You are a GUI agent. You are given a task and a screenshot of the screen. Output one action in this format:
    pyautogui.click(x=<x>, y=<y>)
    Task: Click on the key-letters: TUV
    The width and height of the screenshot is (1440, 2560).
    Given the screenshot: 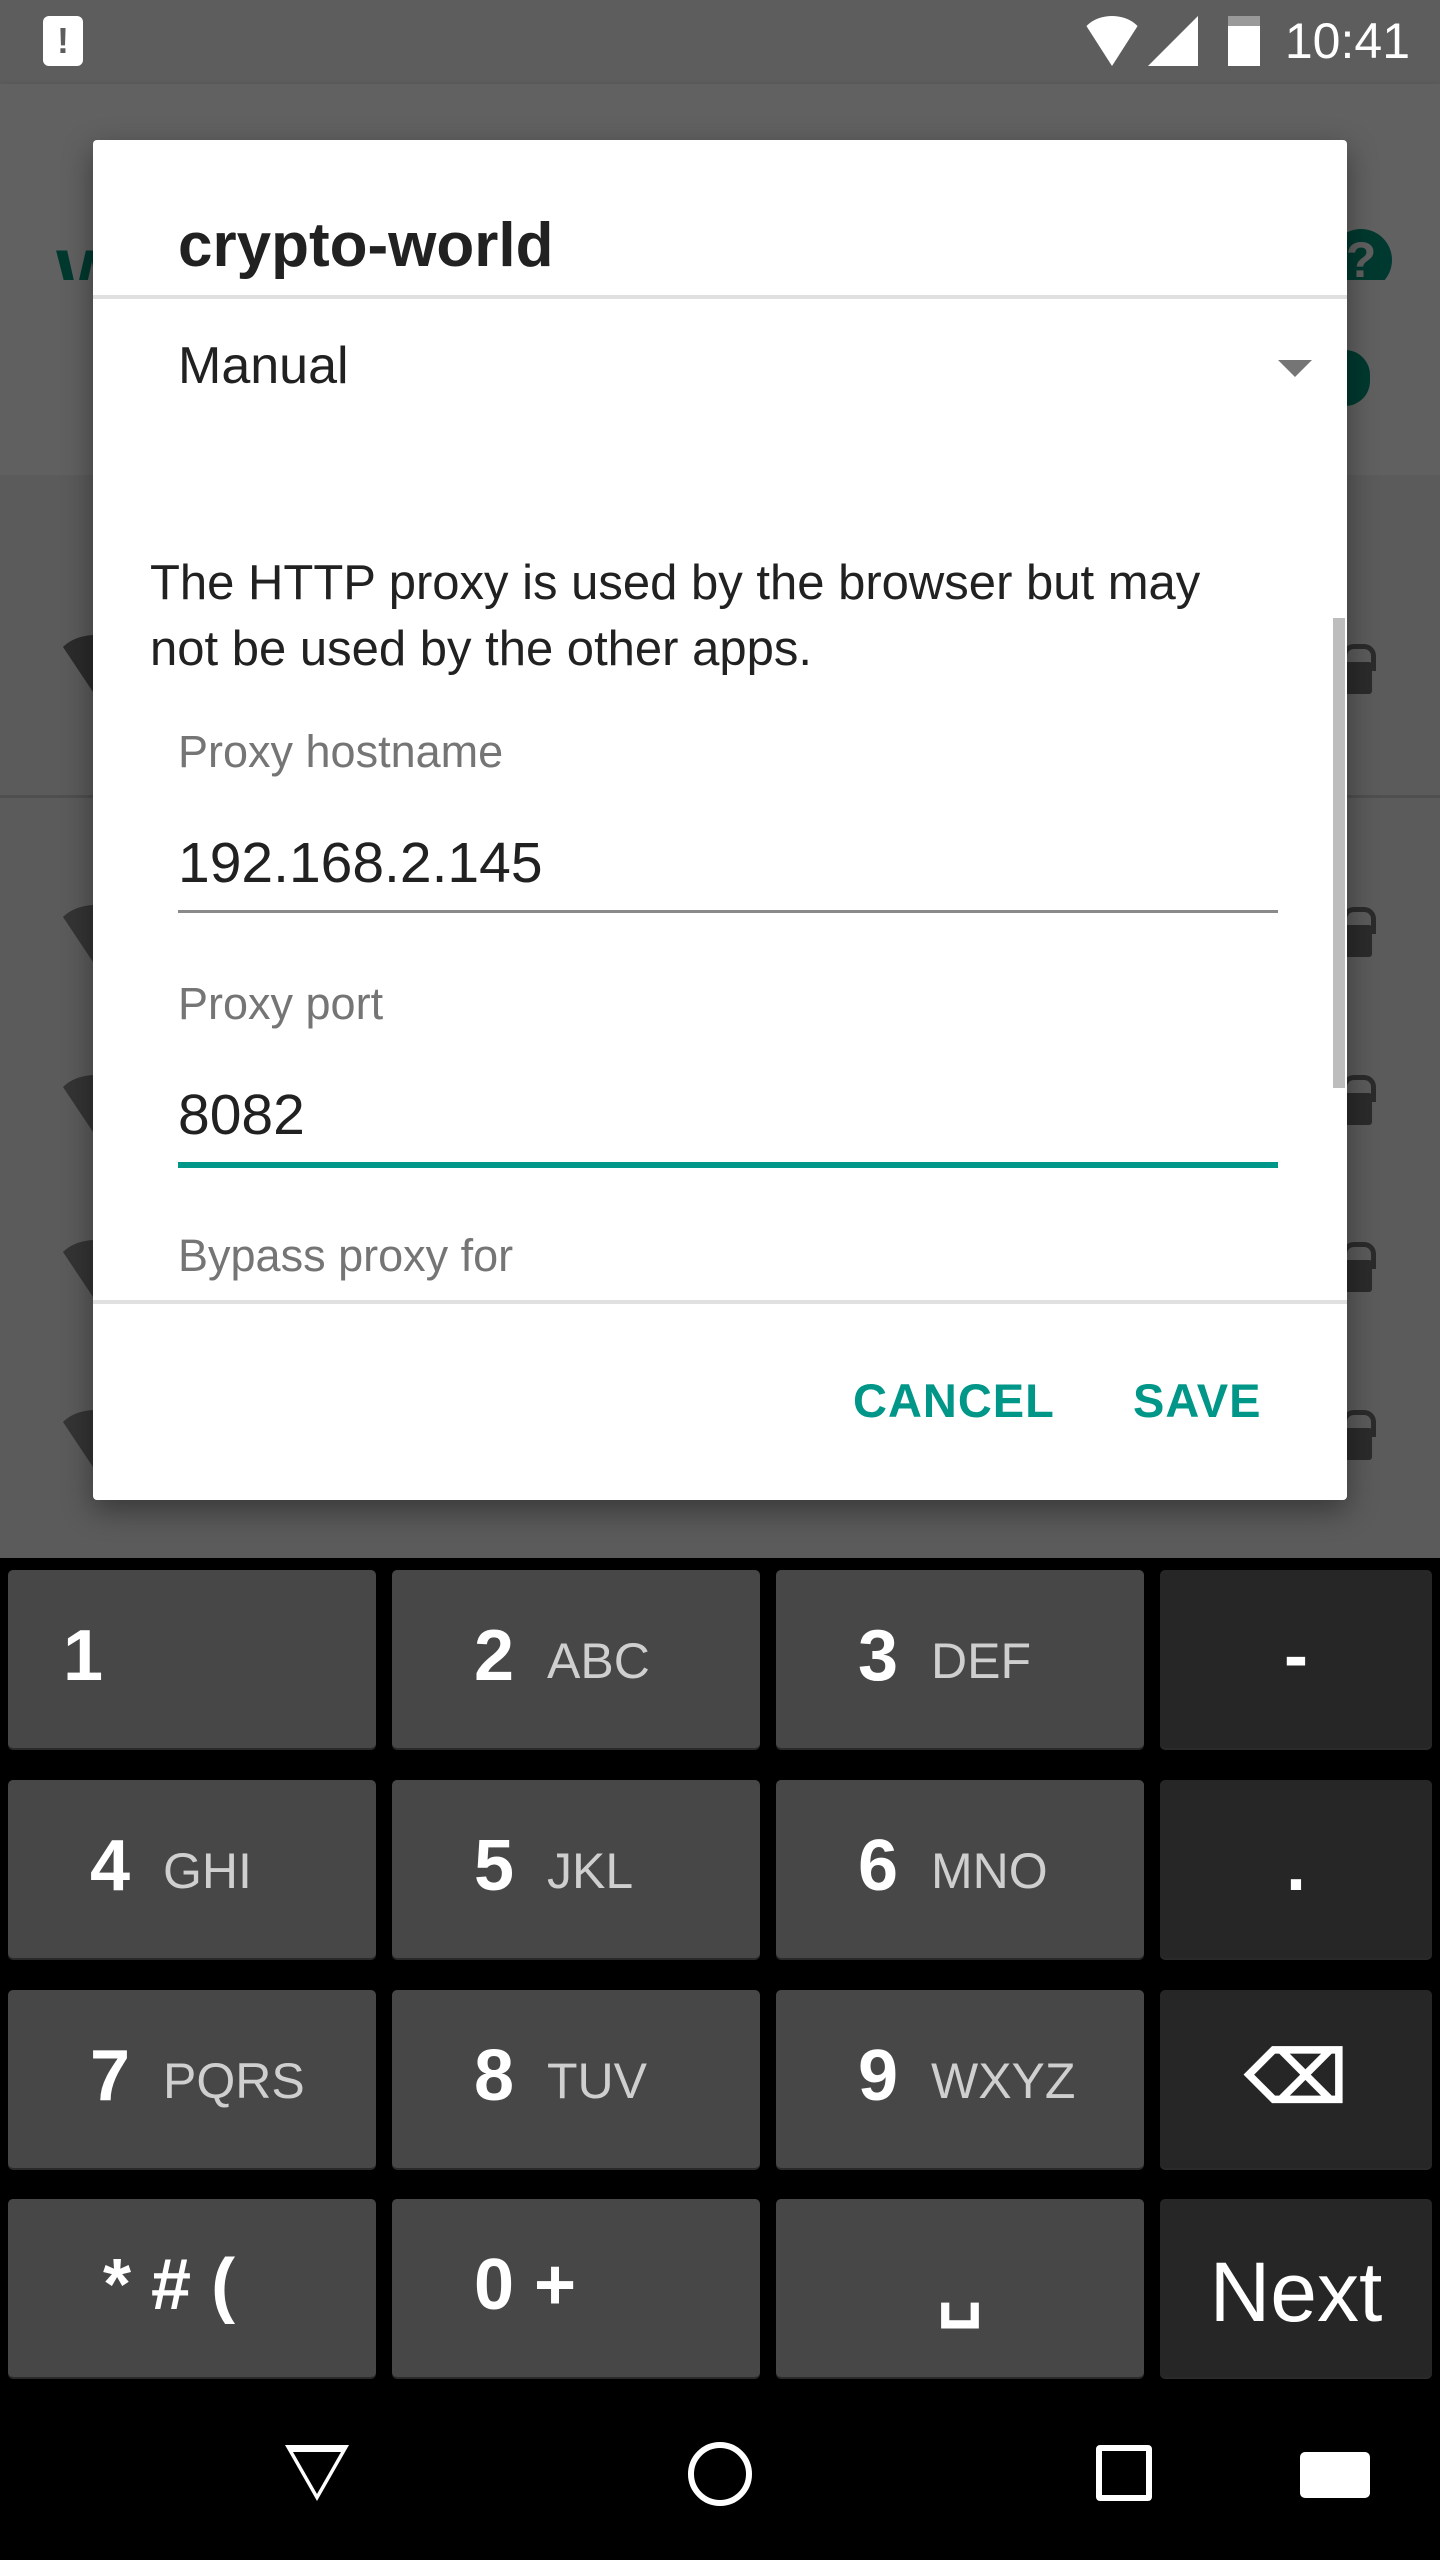 What is the action you would take?
    pyautogui.click(x=597, y=2081)
    